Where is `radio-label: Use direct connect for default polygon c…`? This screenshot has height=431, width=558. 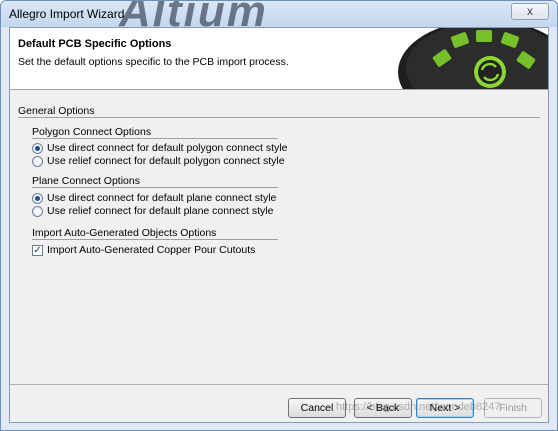 radio-label: Use direct connect for default polygon c… is located at coordinates (167, 148).